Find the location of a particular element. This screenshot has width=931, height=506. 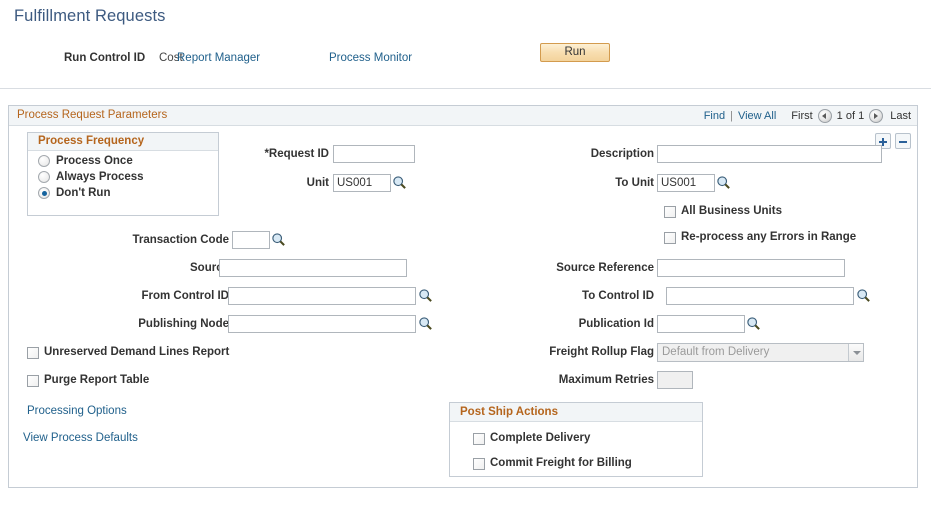

freight-rollup-flag-value: Default from Delivery is located at coordinates (716, 352).